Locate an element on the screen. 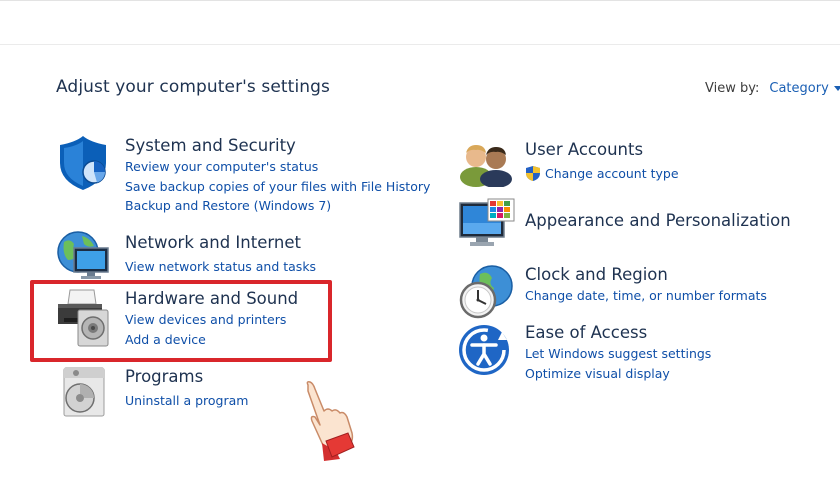 This screenshot has width=840, height=500. category-title-clock-region: Clock and Region is located at coordinates (646, 275).